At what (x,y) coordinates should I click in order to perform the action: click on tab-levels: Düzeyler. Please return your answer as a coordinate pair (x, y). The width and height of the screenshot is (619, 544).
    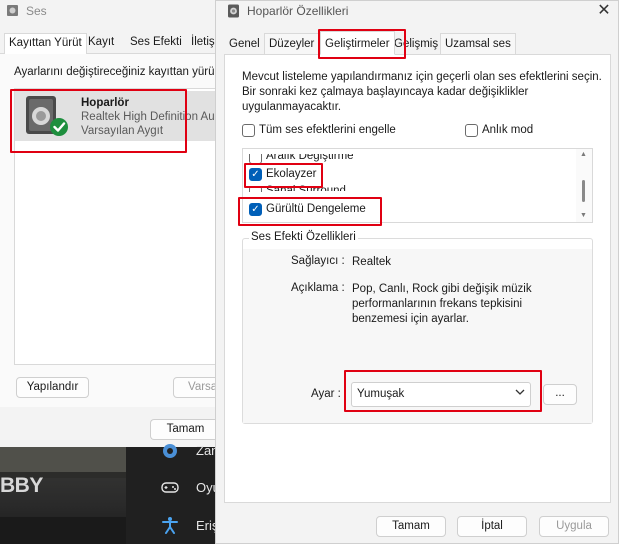
    Looking at the image, I should click on (292, 44).